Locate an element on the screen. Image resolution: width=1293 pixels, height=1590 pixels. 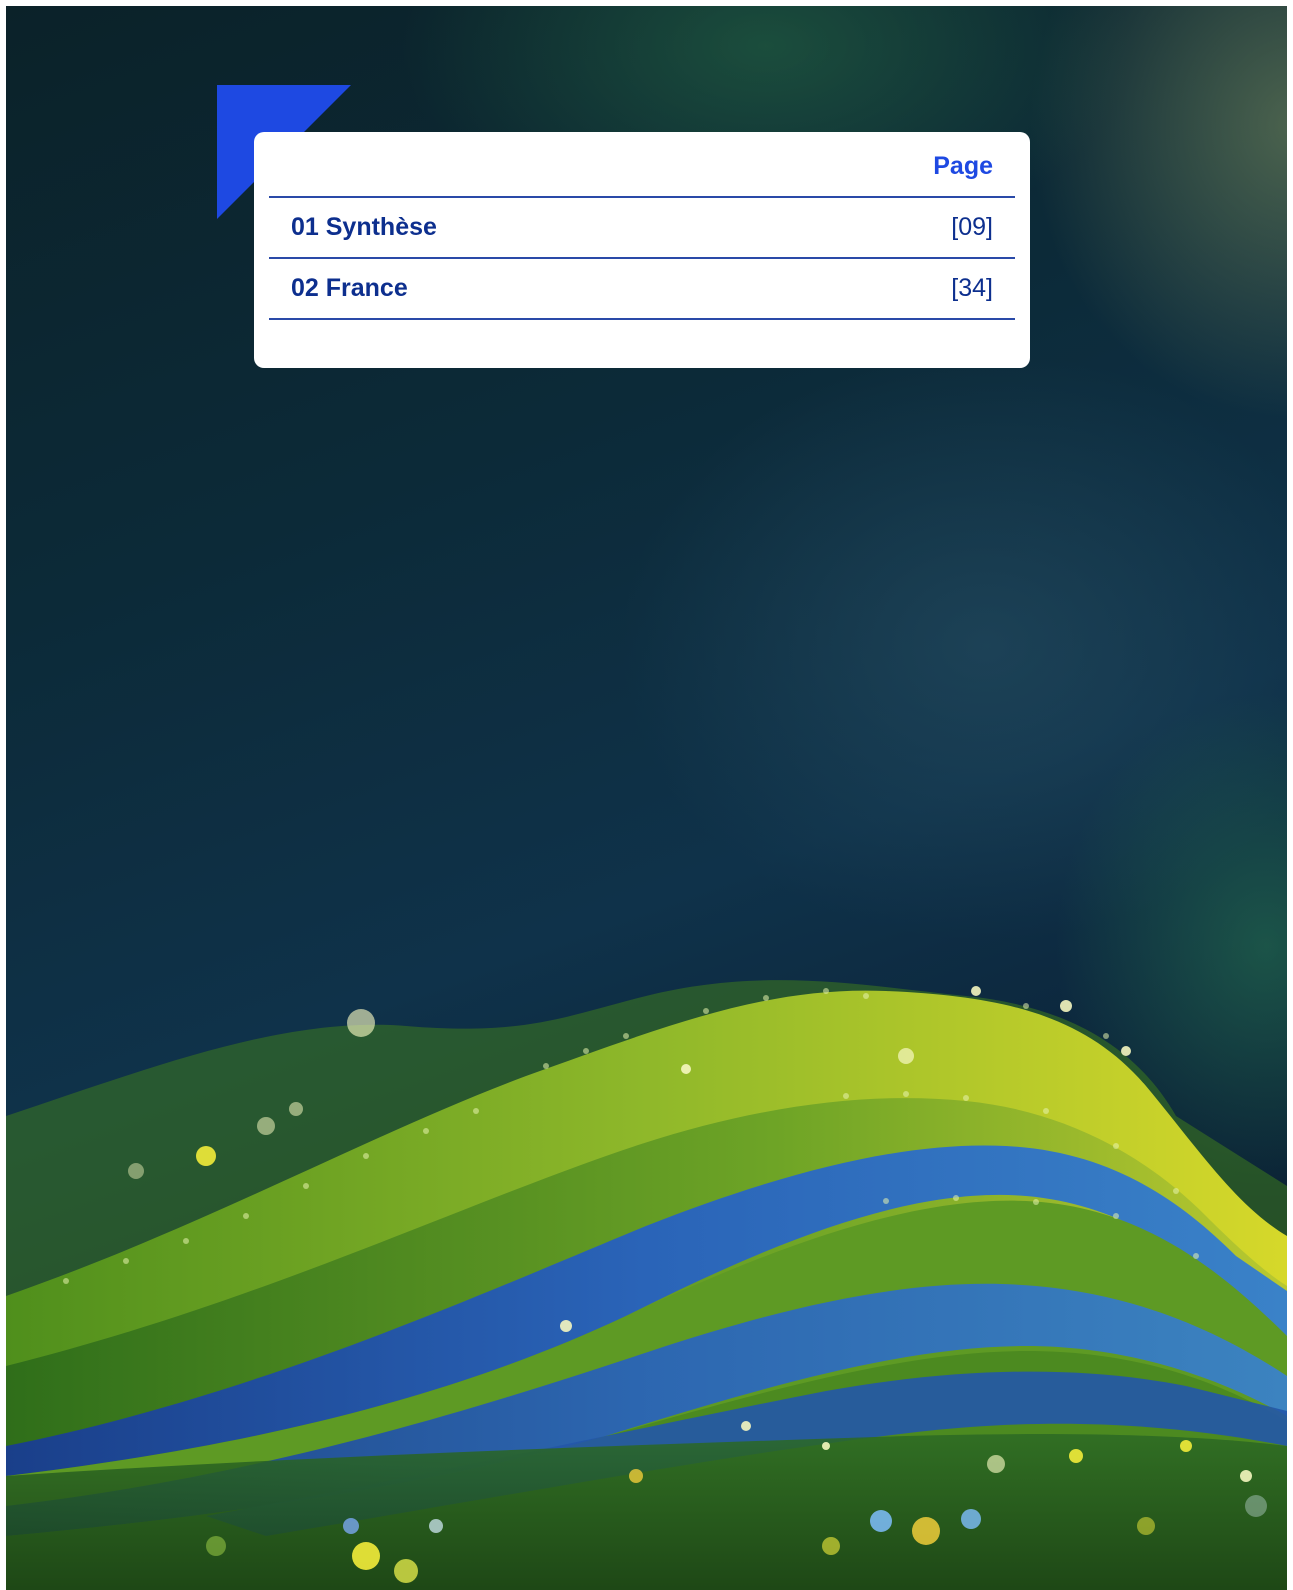
toc-entry-title: 02 France is located at coordinates (349, 288).